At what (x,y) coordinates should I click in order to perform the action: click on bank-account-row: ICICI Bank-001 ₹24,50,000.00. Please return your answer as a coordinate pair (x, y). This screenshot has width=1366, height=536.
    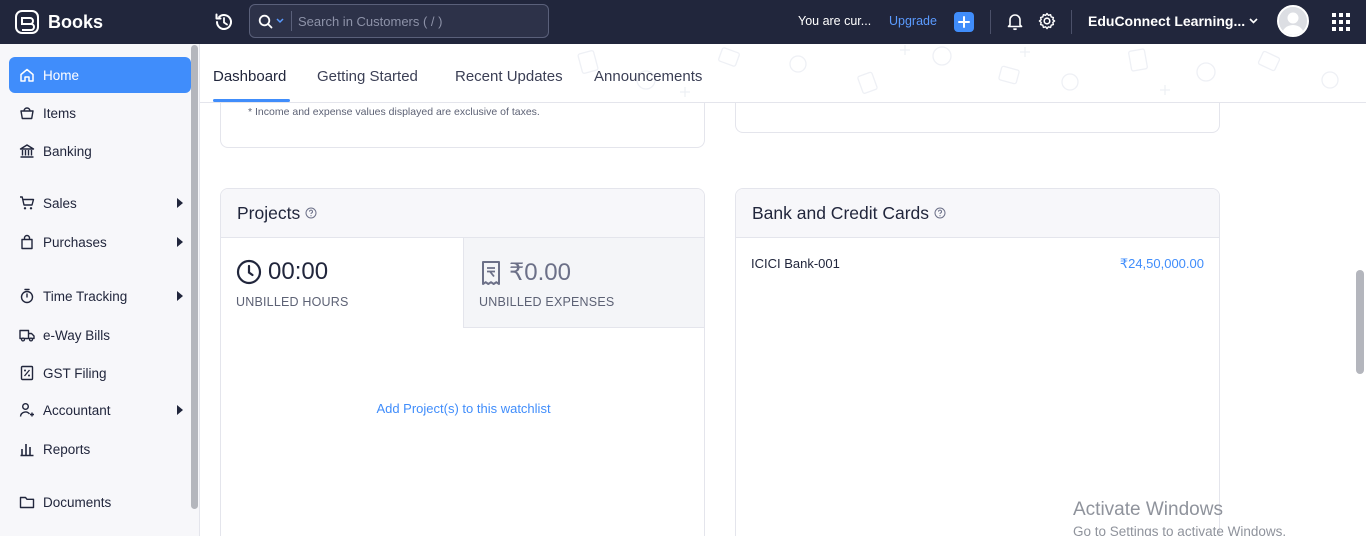
    Looking at the image, I should click on (977, 264).